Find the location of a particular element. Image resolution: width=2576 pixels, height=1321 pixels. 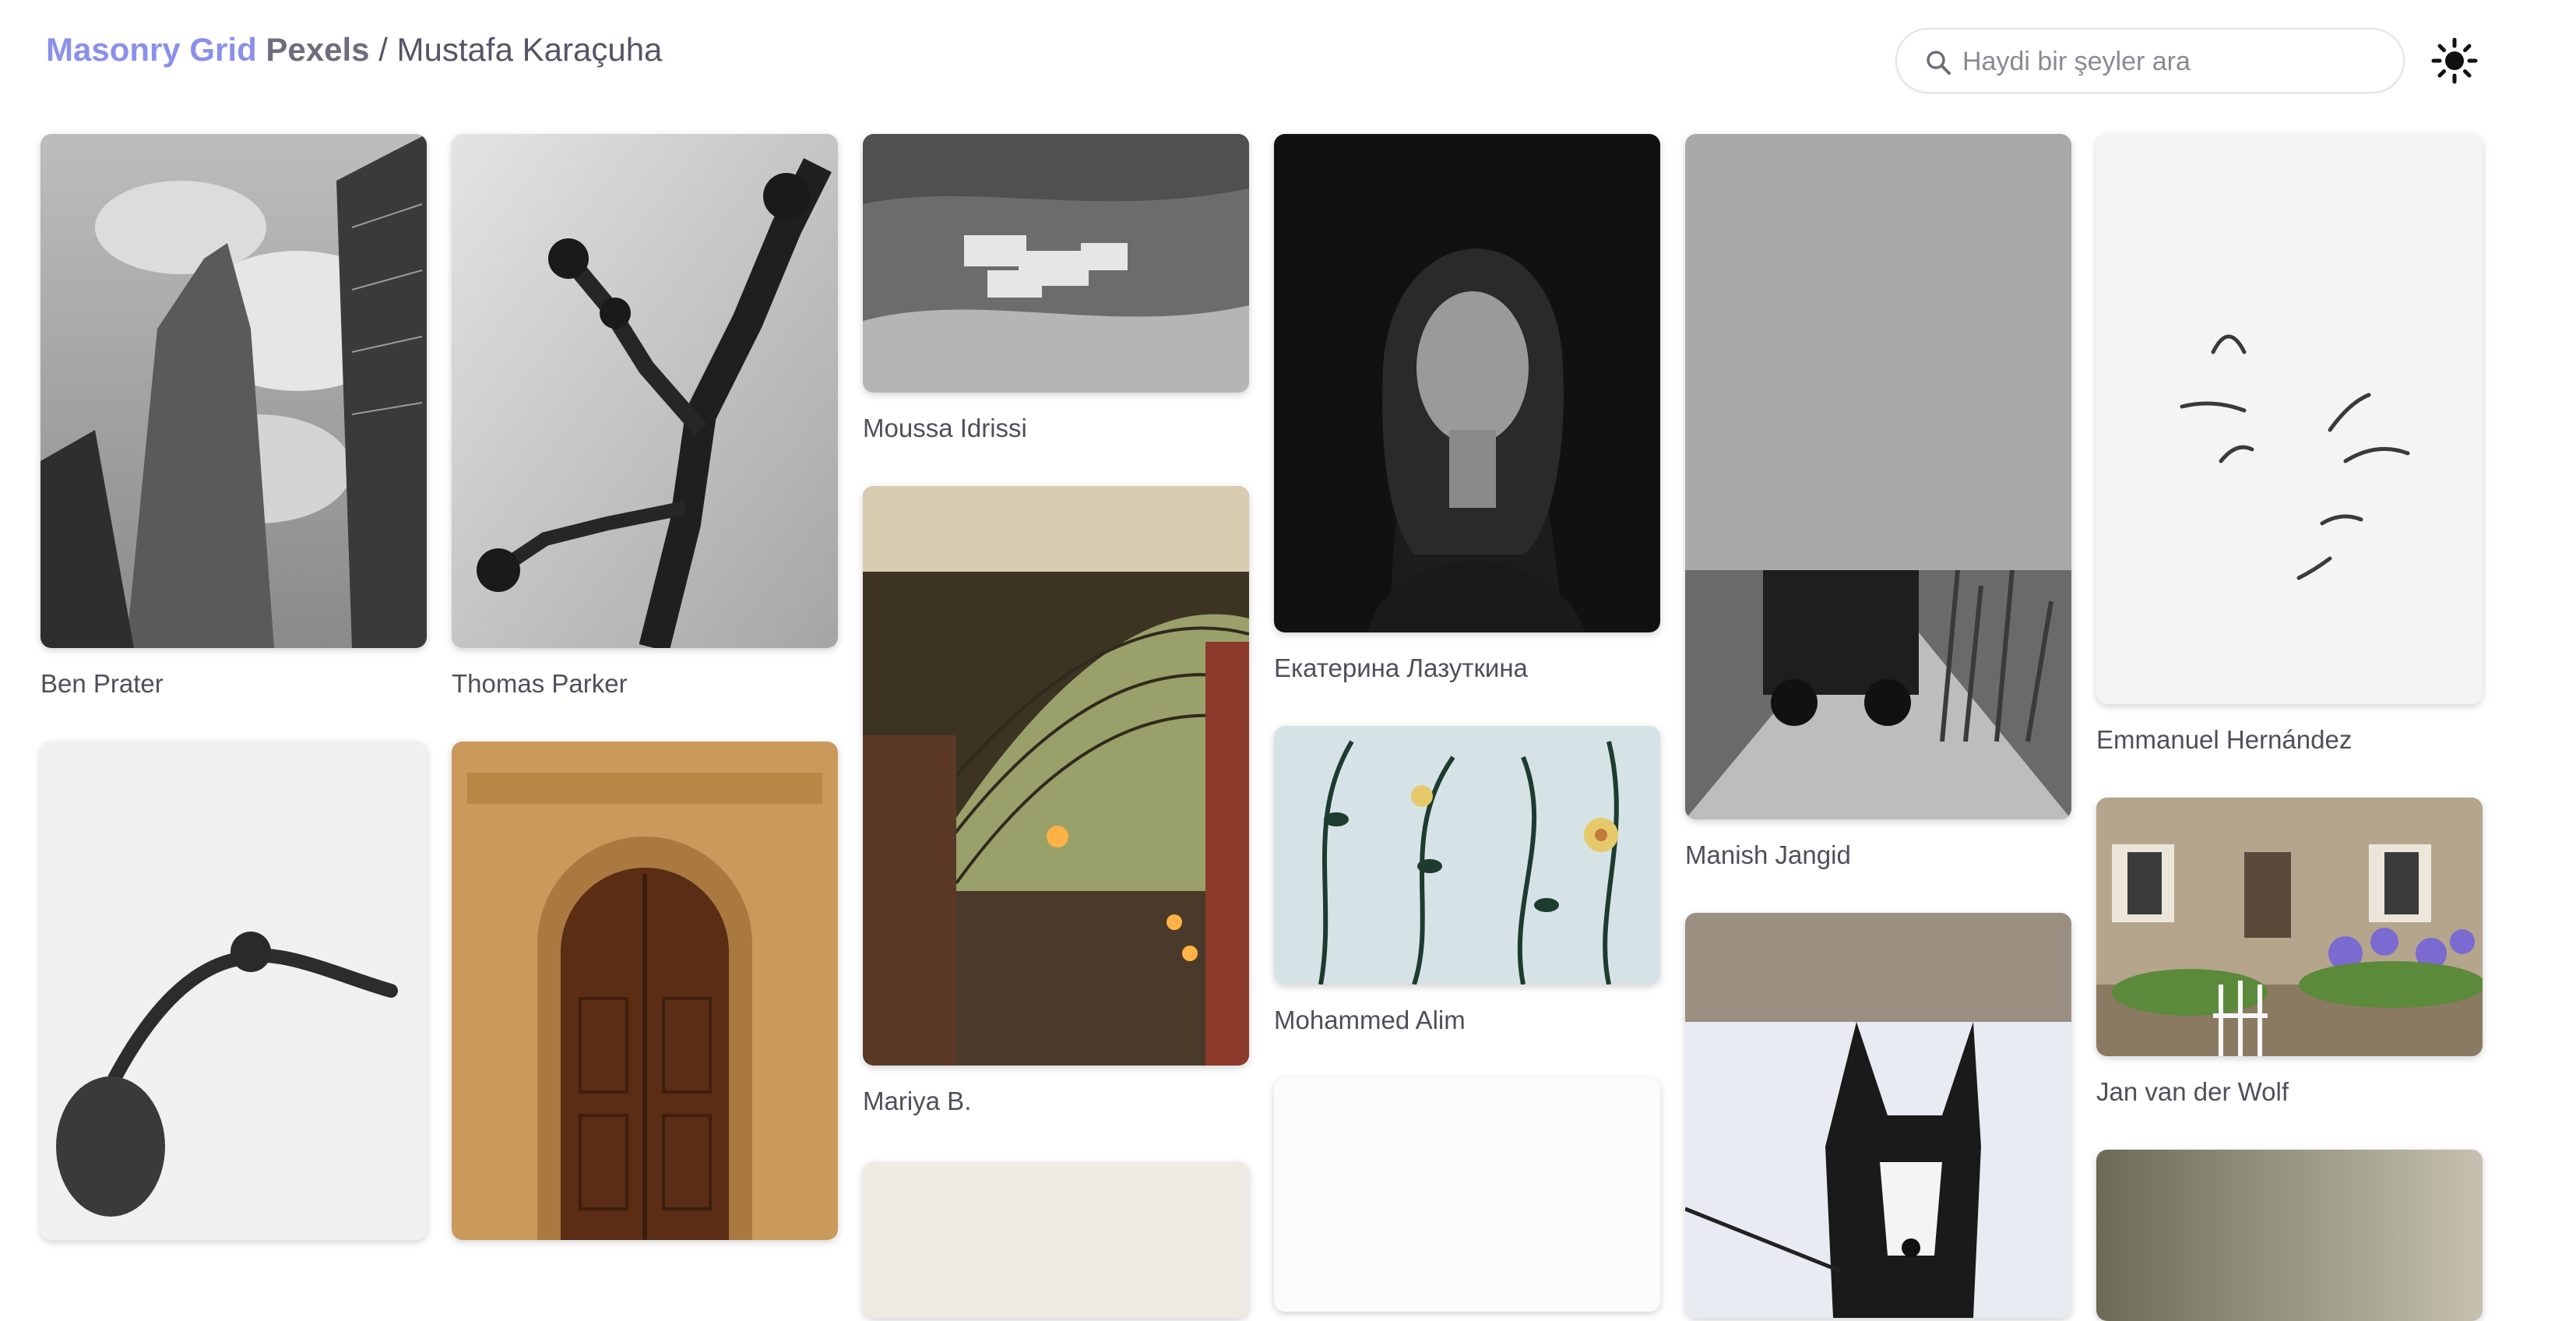

photographer-name: Ben Prater is located at coordinates (102, 683).